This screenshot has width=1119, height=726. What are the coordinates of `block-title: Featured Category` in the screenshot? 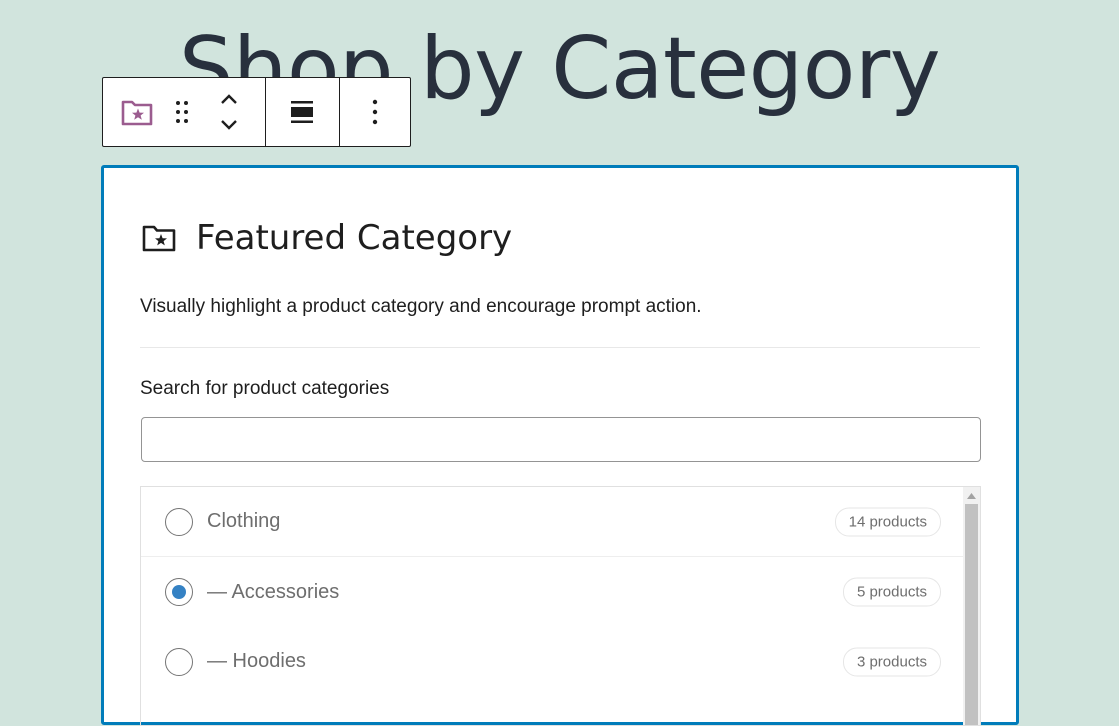 It's located at (354, 238).